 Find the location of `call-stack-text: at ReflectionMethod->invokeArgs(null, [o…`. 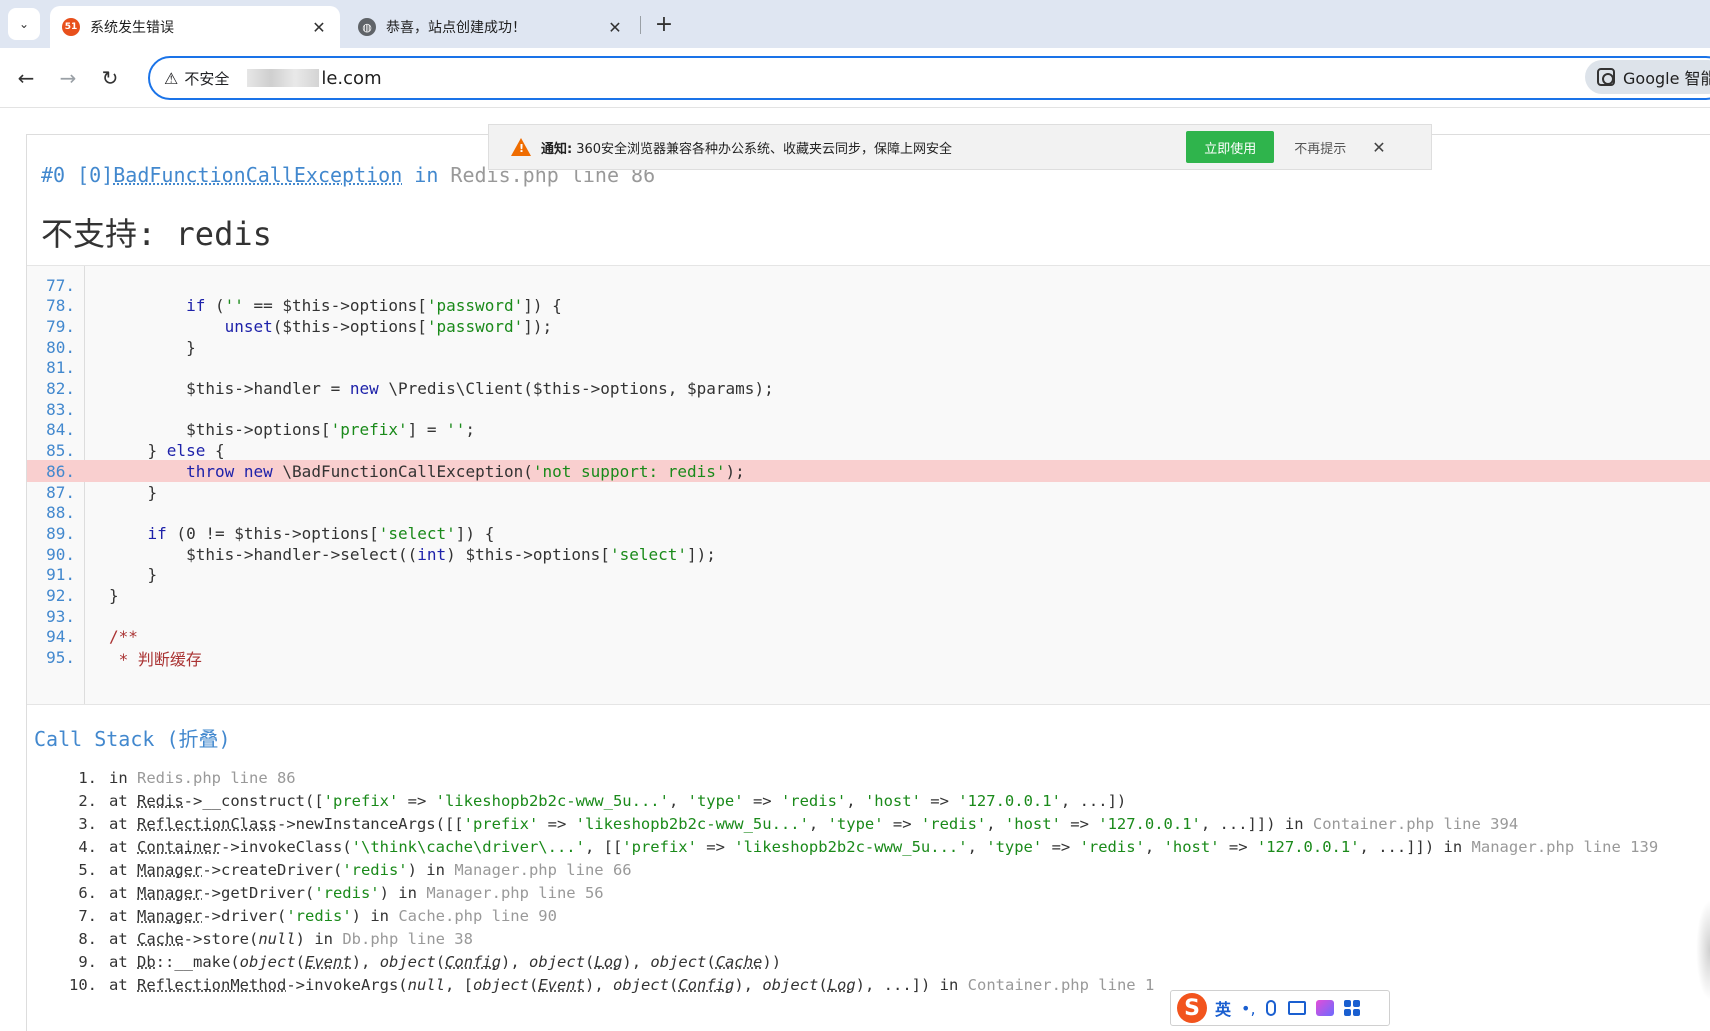

call-stack-text: at ReflectionMethod->invokeArgs(null, [o… is located at coordinates (632, 984).